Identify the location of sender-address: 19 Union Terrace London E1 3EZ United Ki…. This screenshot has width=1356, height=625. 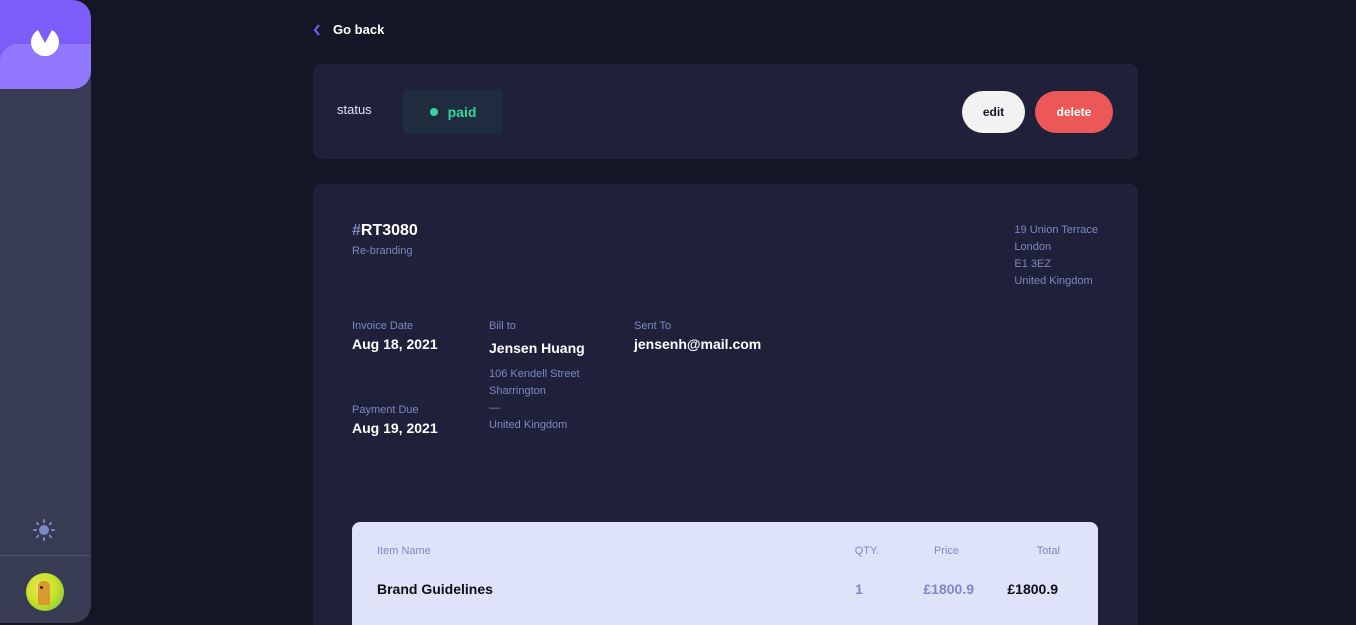
(1056, 256).